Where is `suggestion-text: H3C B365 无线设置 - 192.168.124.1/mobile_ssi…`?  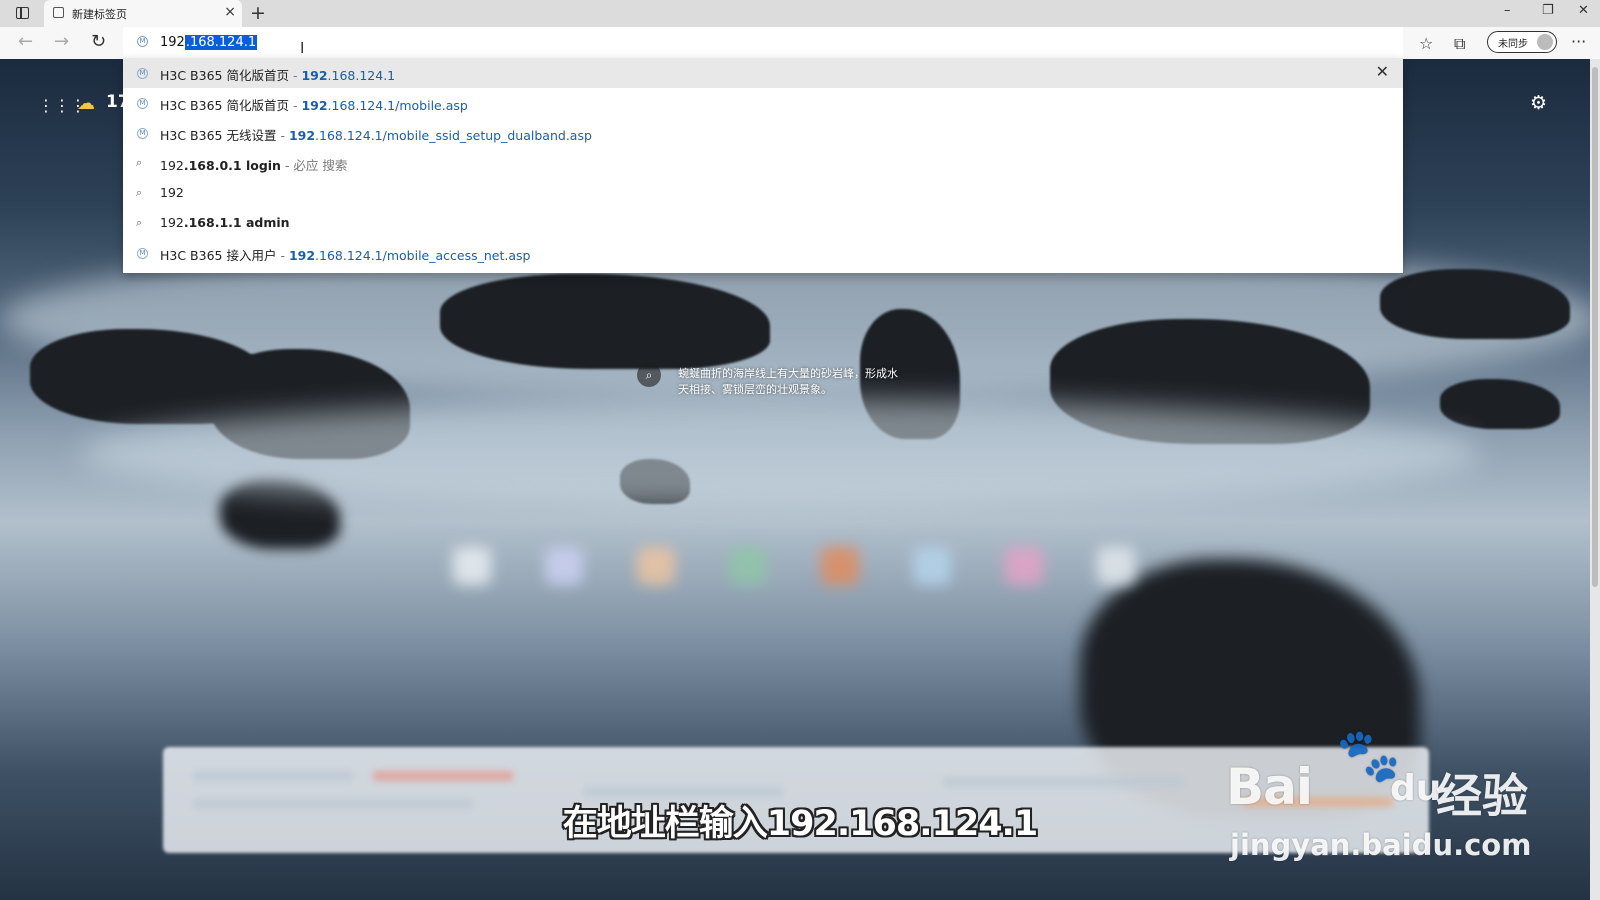
suggestion-text: H3C B365 无线设置 - 192.168.124.1/mobile_ssi… is located at coordinates (376, 135).